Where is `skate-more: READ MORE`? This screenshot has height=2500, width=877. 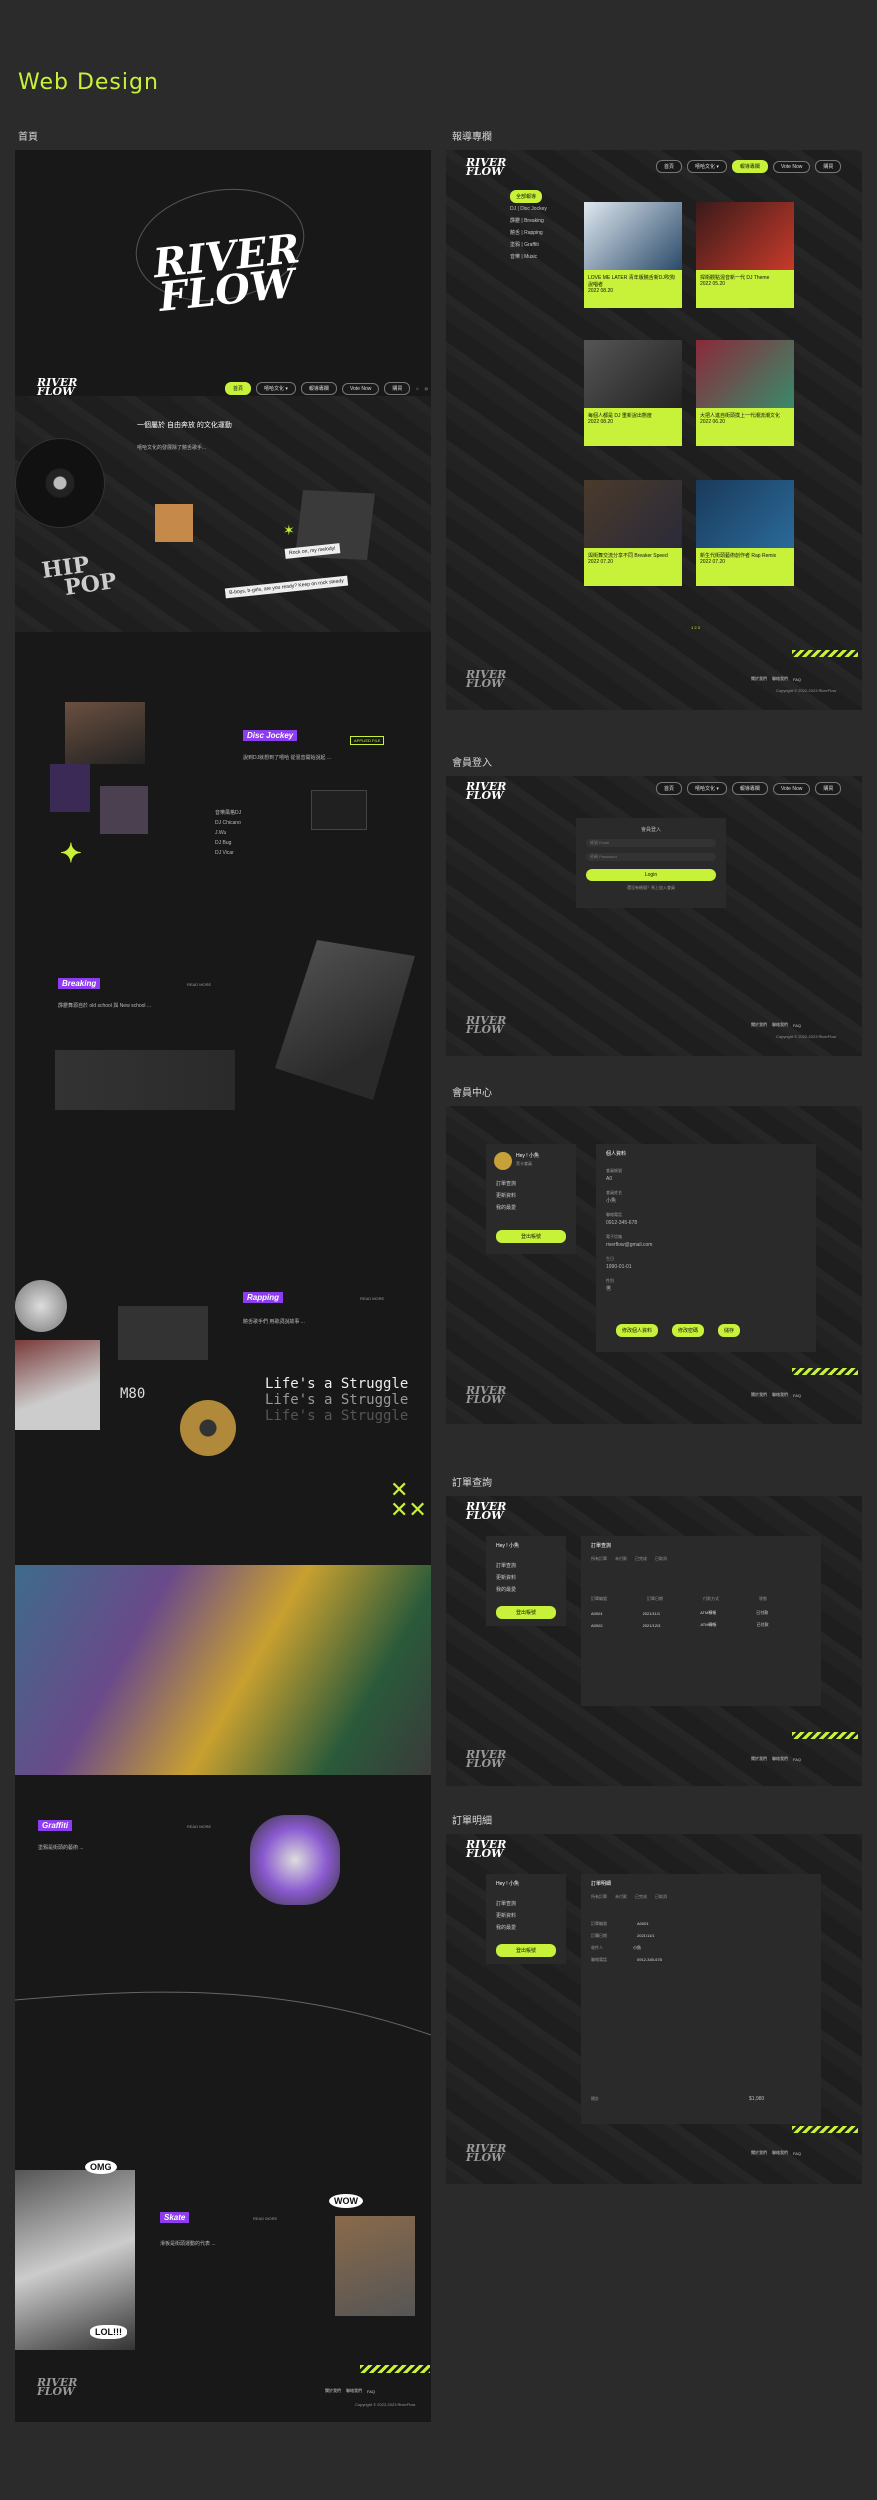 skate-more: READ MORE is located at coordinates (265, 2218).